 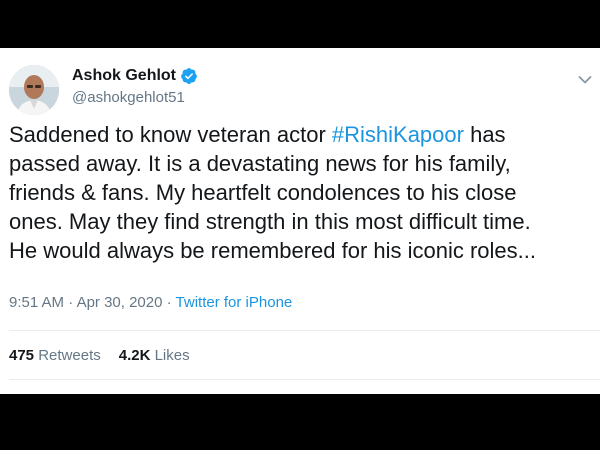 I want to click on likes-count: 4.2K, so click(x=134, y=355).